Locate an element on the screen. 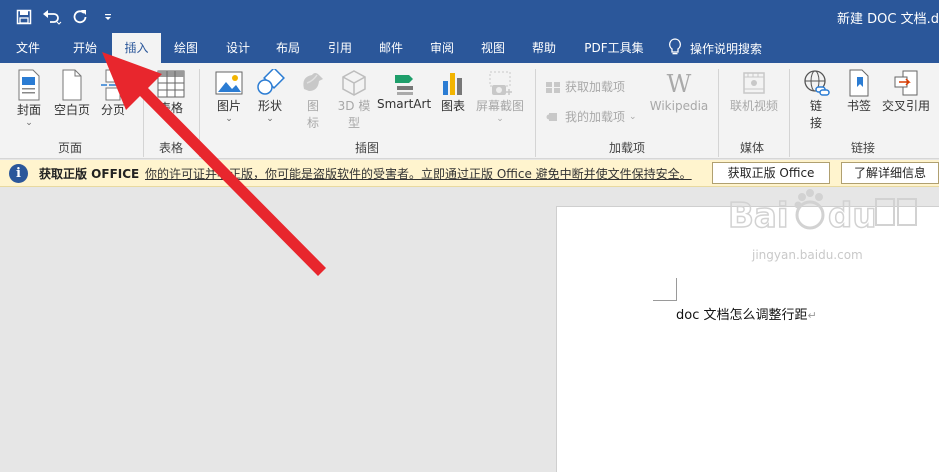 The image size is (939, 472). my-addins-button: 我的加载项 ⌄ is located at coordinates (591, 116).